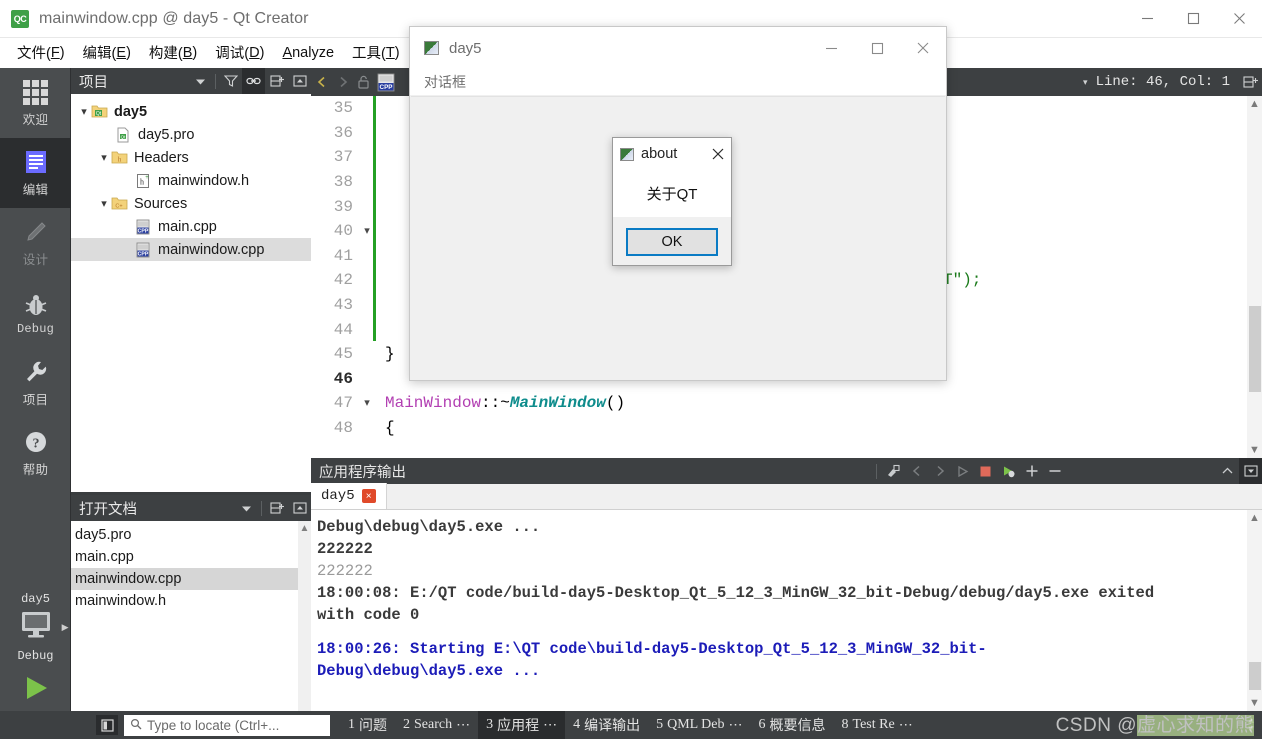 This screenshot has height=739, width=1262. What do you see at coordinates (191, 180) in the screenshot?
I see `tree-item-mainwindow-h: h + mainwindow.h` at bounding box center [191, 180].